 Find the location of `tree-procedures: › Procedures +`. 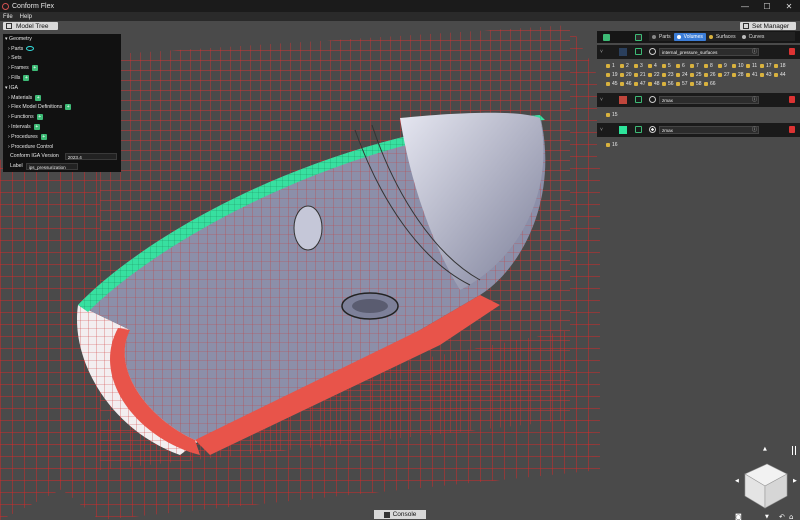

tree-procedures: › Procedures + is located at coordinates (62, 137).